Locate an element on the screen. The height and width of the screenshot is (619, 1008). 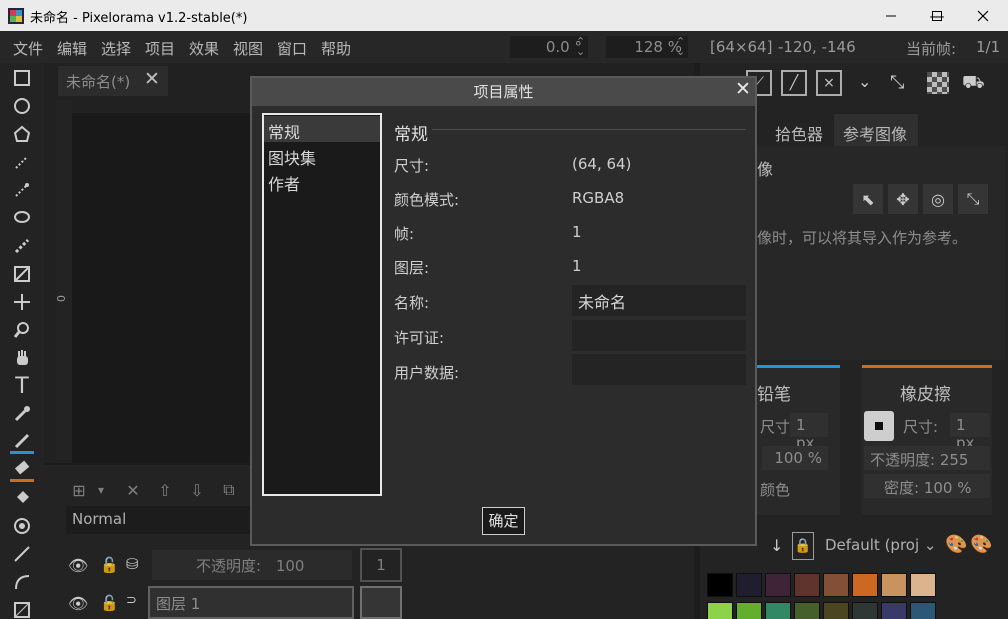
section-title: 常规 is located at coordinates (411, 135).